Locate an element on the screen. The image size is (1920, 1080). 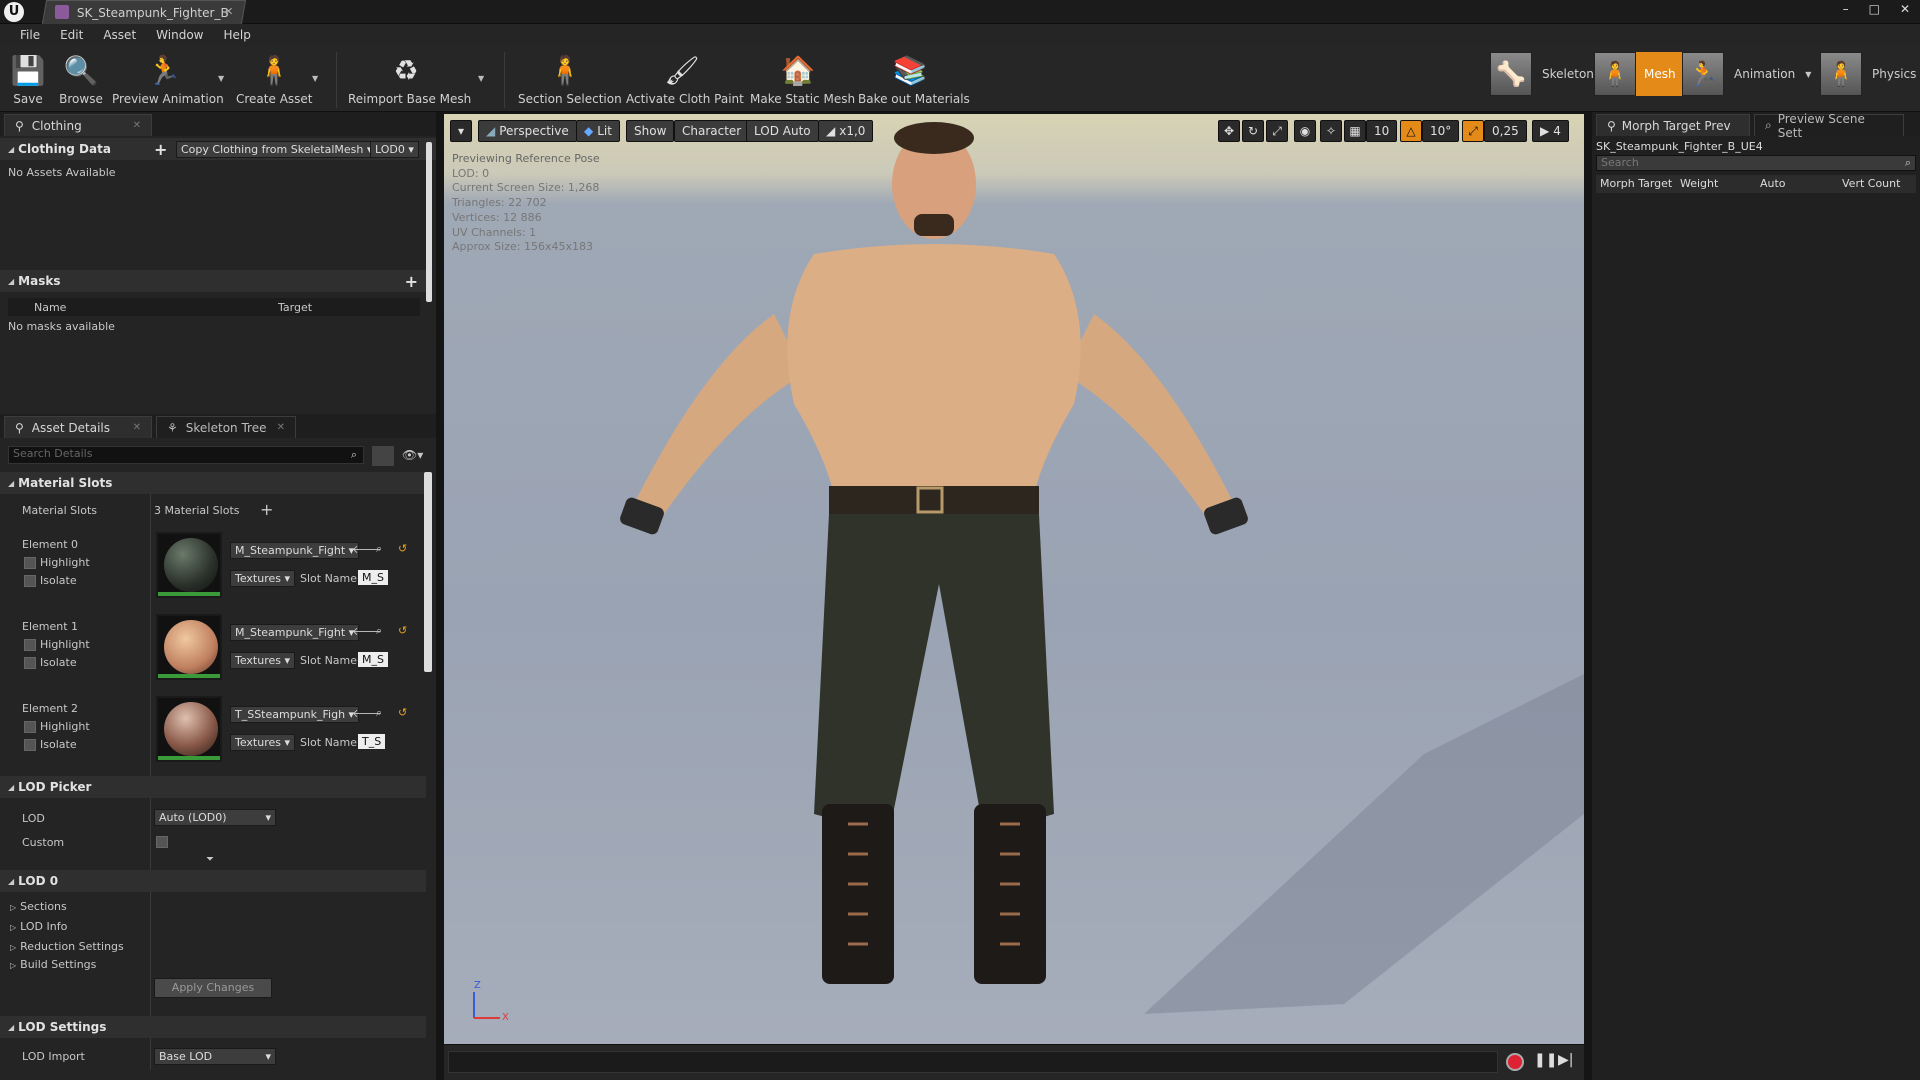
material-dropdown: T_SSteampunk_Figh ▾ is located at coordinates (295, 714).